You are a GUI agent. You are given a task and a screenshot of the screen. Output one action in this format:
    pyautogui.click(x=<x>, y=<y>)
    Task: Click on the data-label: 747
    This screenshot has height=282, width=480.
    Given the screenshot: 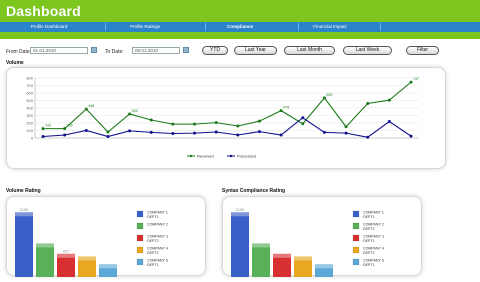 What is the action you would take?
    pyautogui.click(x=416, y=79)
    